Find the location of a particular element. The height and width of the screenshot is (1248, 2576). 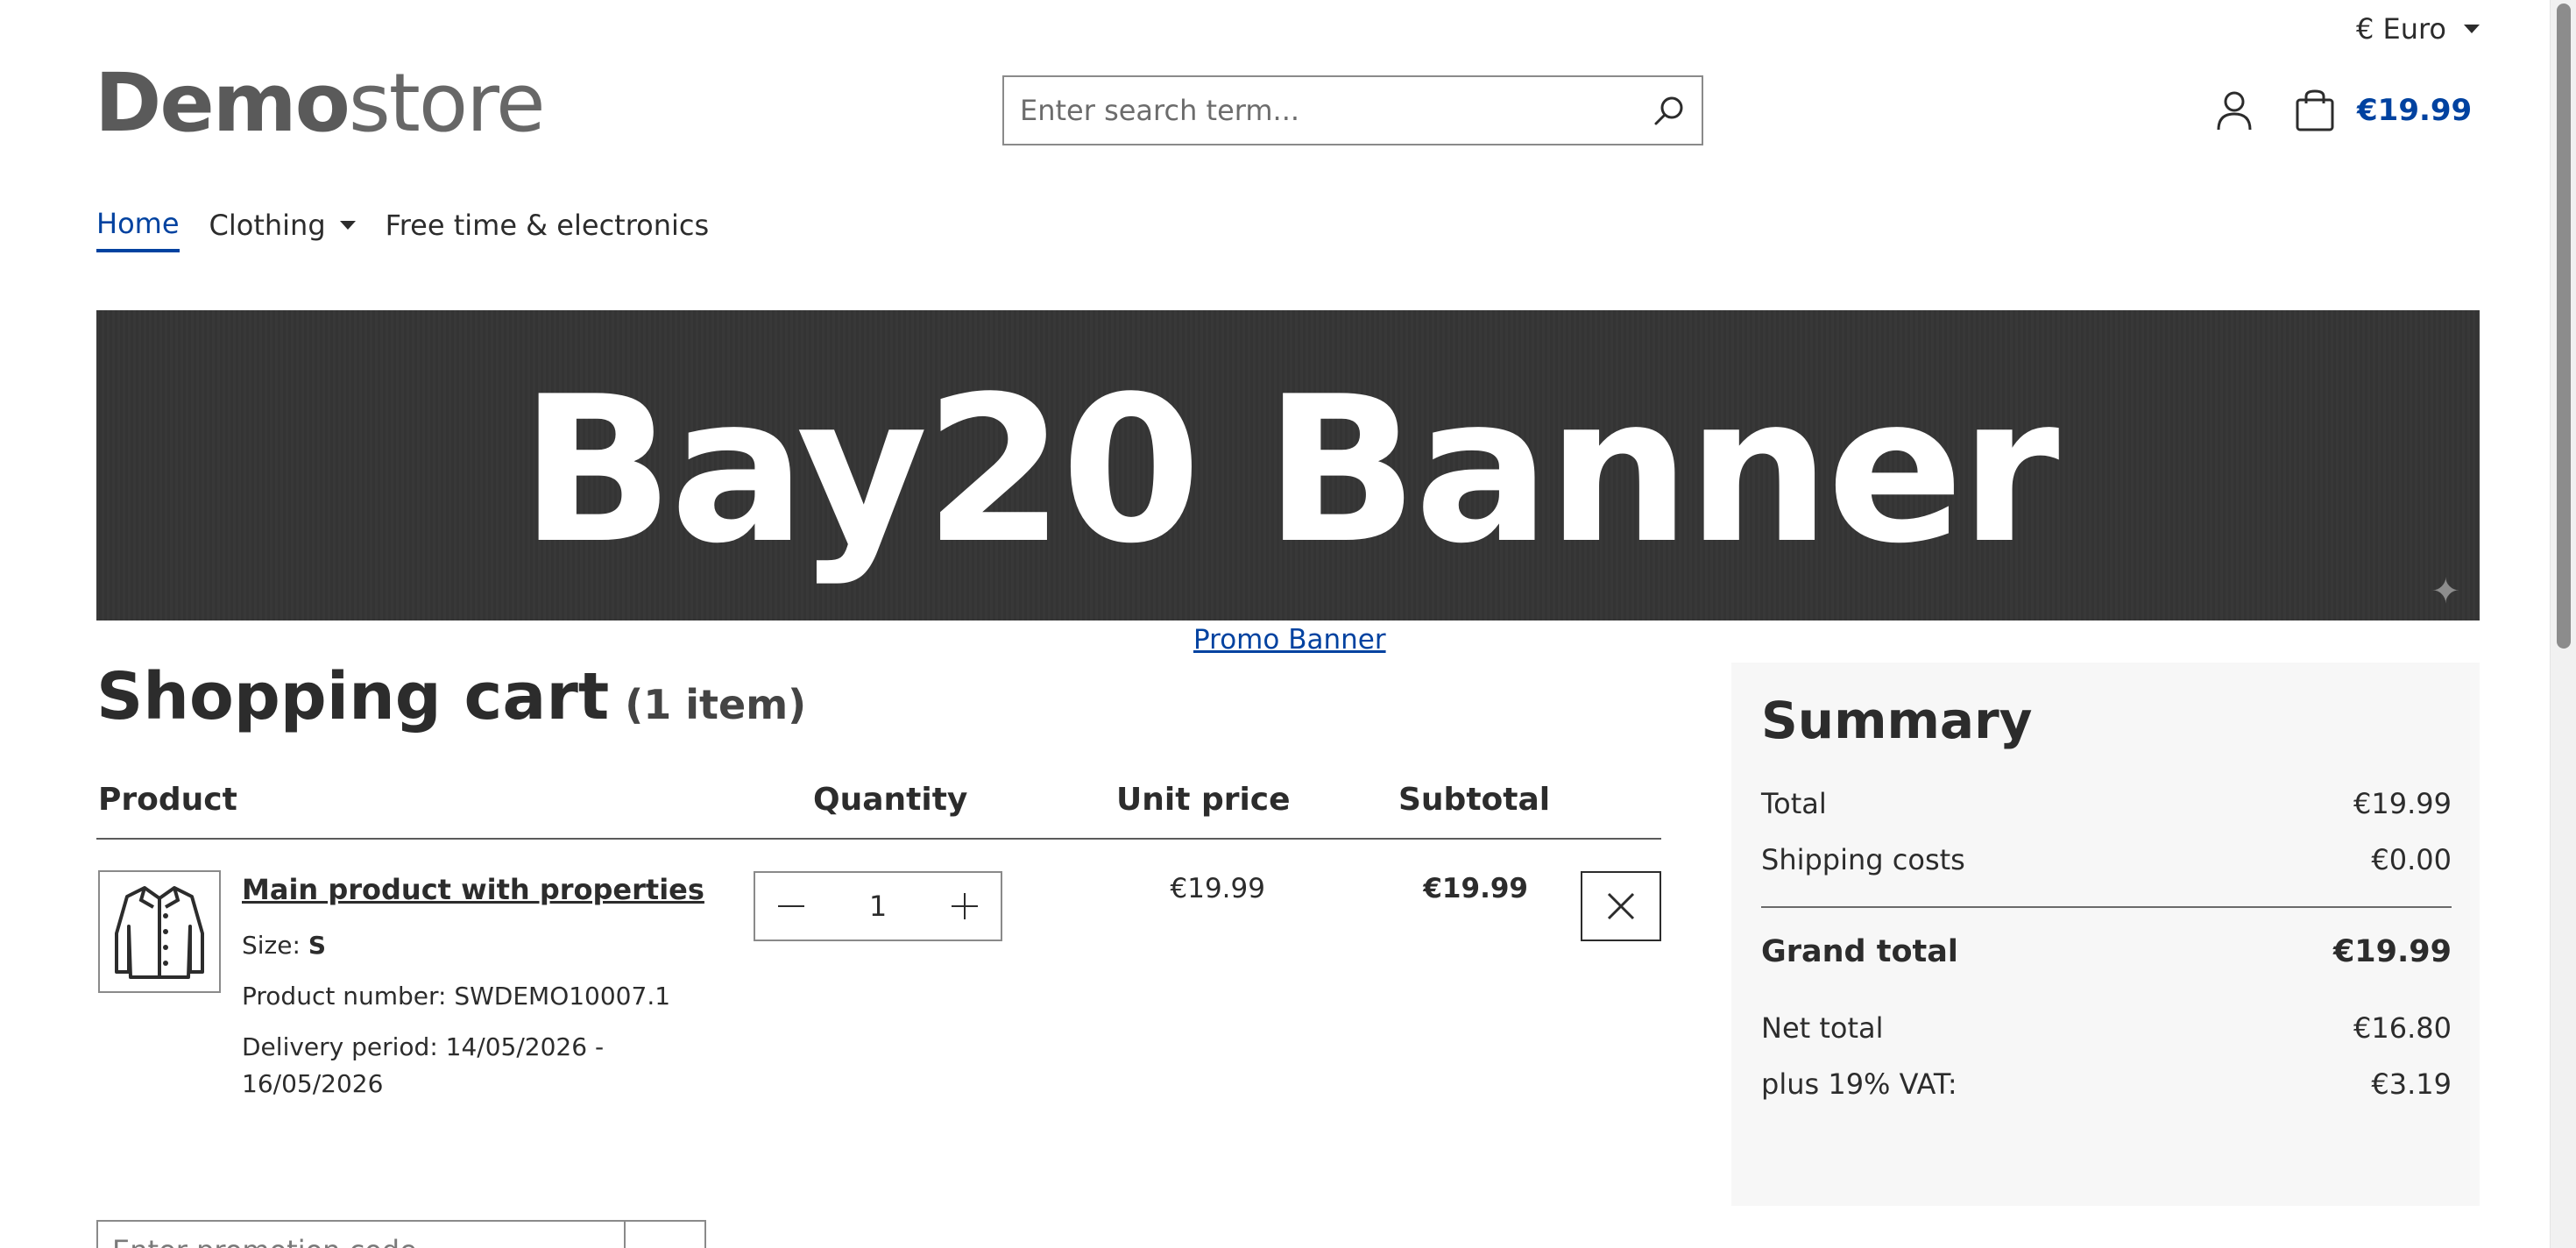

net-total-value: €16.80 is located at coordinates (2402, 1028).